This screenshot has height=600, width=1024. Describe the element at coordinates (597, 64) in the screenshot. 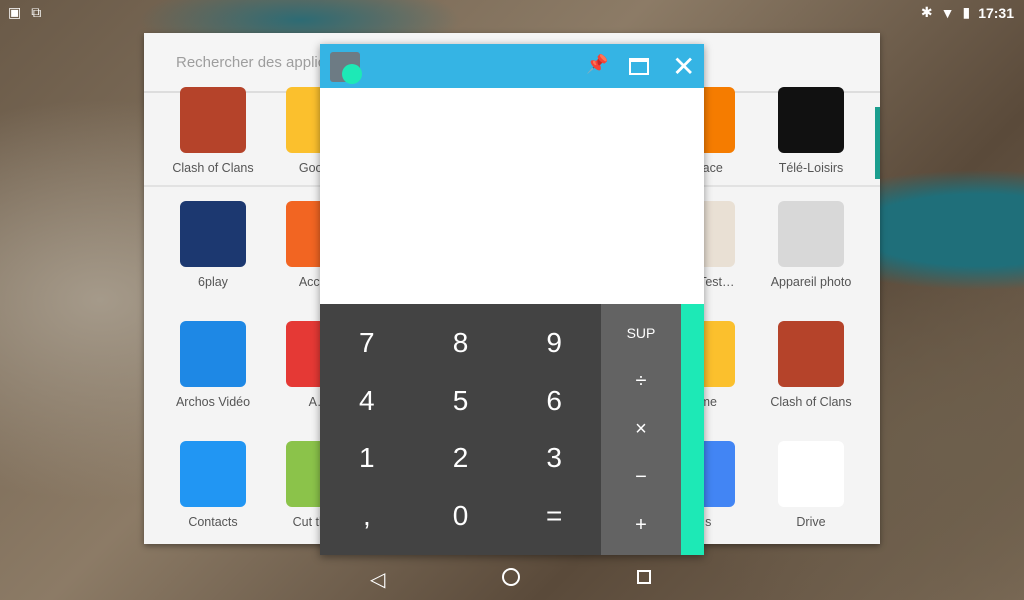

I see `pin-icon: 📌` at that location.